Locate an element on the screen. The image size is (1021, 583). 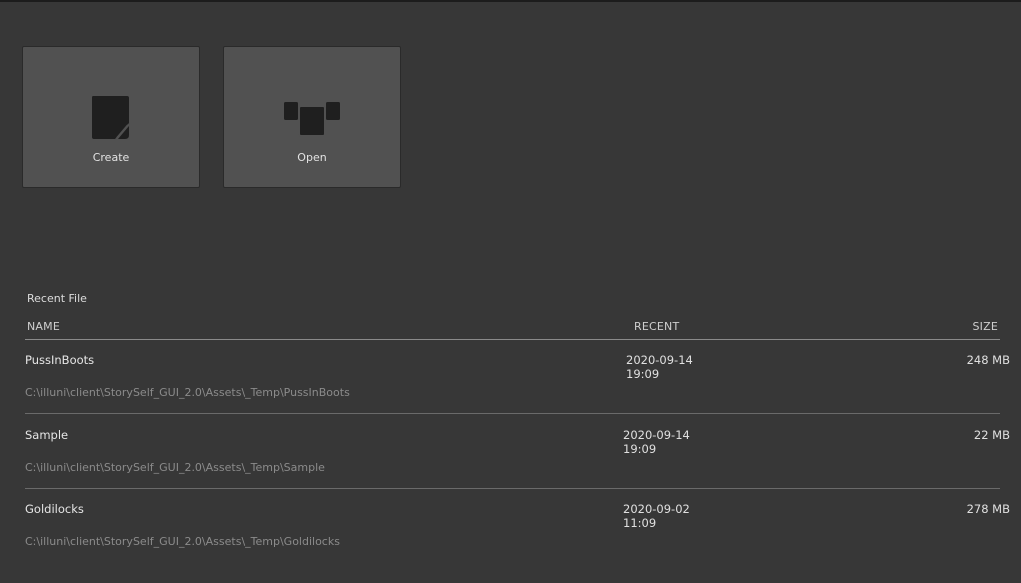
create-label: Create is located at coordinates (111, 157).